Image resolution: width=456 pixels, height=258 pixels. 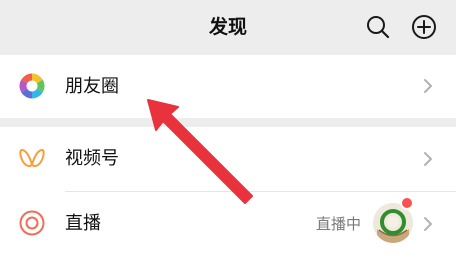 I want to click on new-badge-dot, so click(x=407, y=203).